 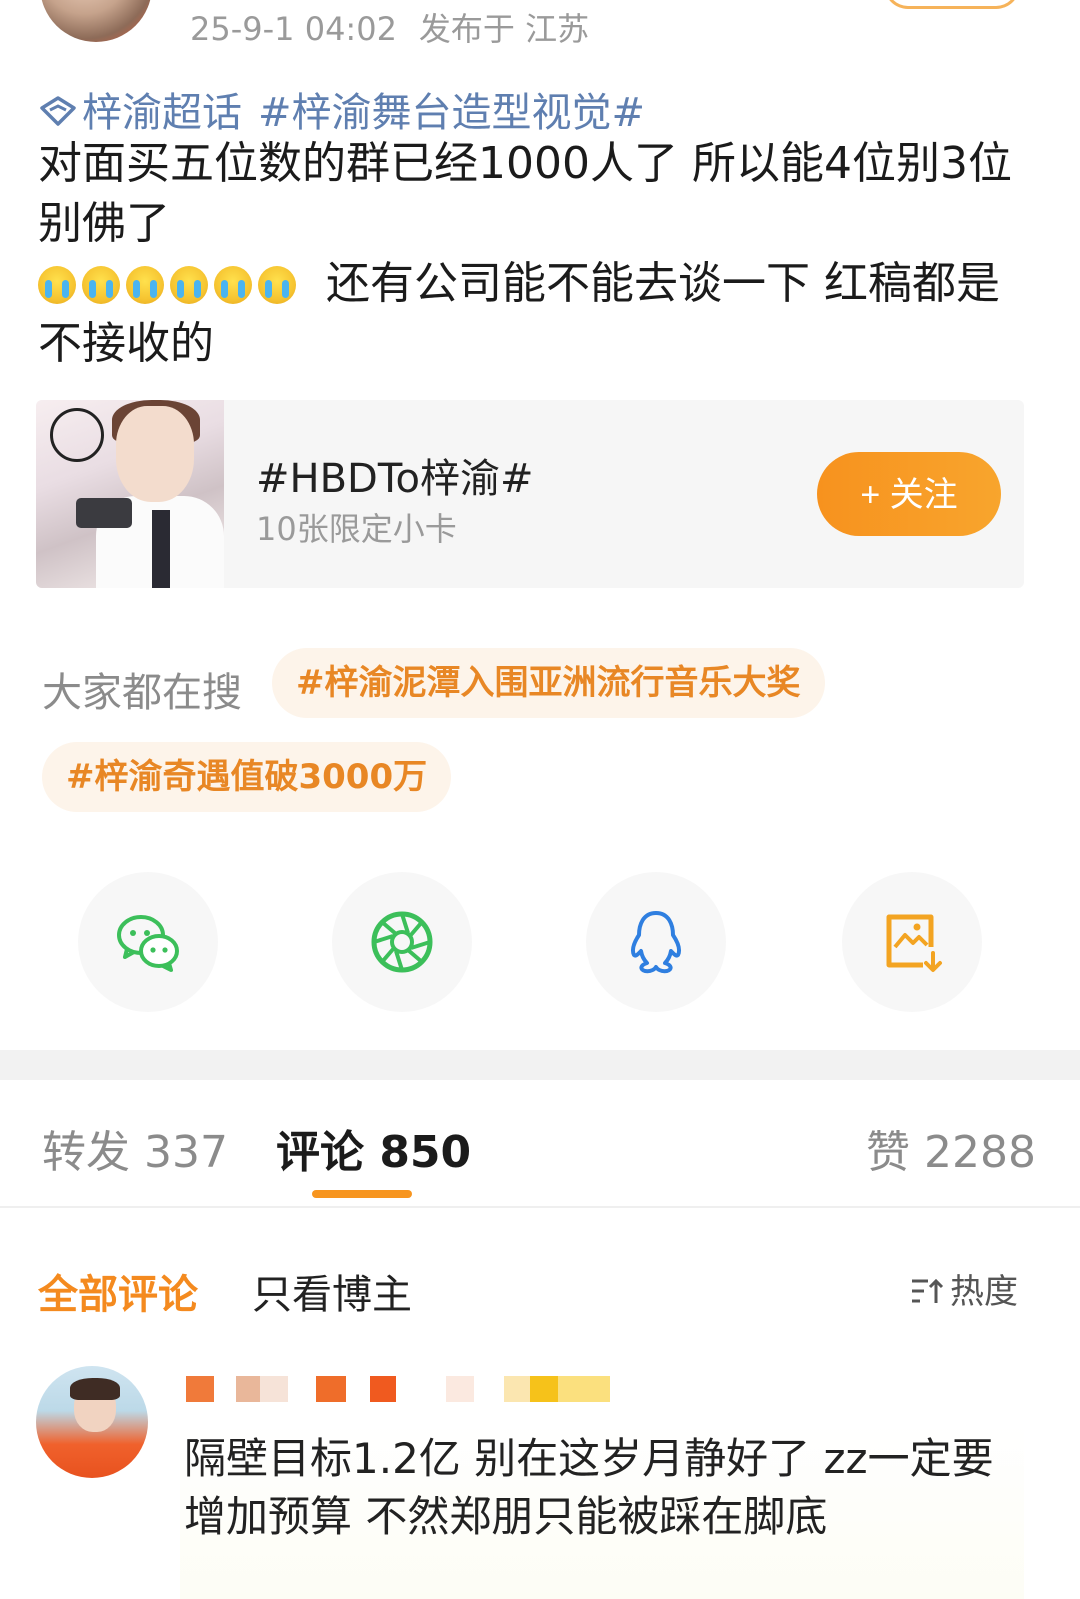 I want to click on sort-by-heat-button: 热度, so click(x=964, y=1288).